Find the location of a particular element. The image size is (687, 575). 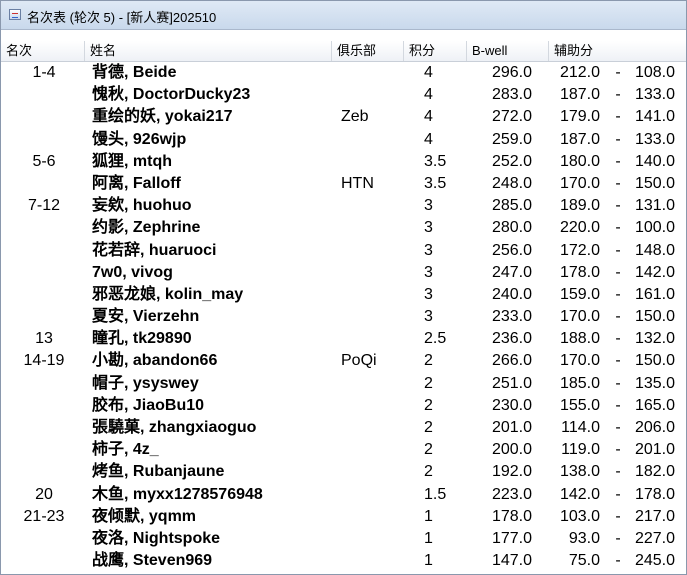

table-row: 1-4 背德, Beide 4 296.0 212.0-108.0 is located at coordinates (343, 73).